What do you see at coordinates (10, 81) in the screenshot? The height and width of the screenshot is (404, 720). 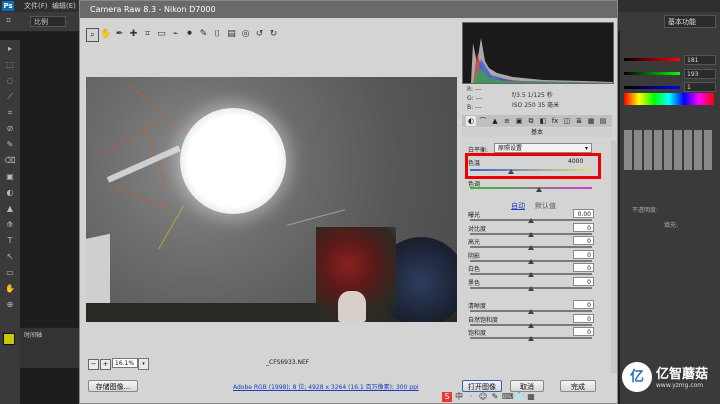 I see `lasso-tool-icon: ◌` at bounding box center [10, 81].